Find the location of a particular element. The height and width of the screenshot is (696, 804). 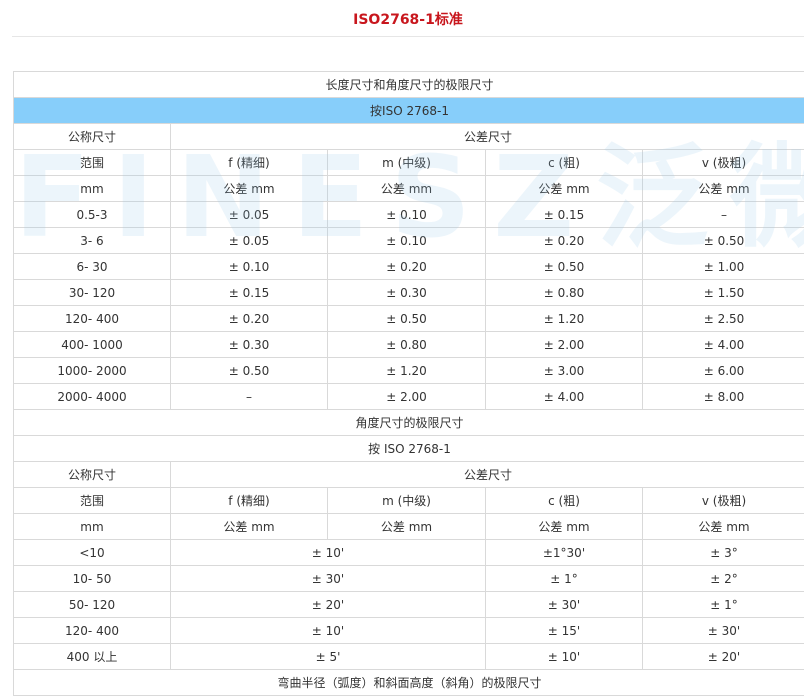

table-row: 6- 30 ± 0.10 ± 0.20 ± 0.50 ± 1.00 is located at coordinates (409, 267).